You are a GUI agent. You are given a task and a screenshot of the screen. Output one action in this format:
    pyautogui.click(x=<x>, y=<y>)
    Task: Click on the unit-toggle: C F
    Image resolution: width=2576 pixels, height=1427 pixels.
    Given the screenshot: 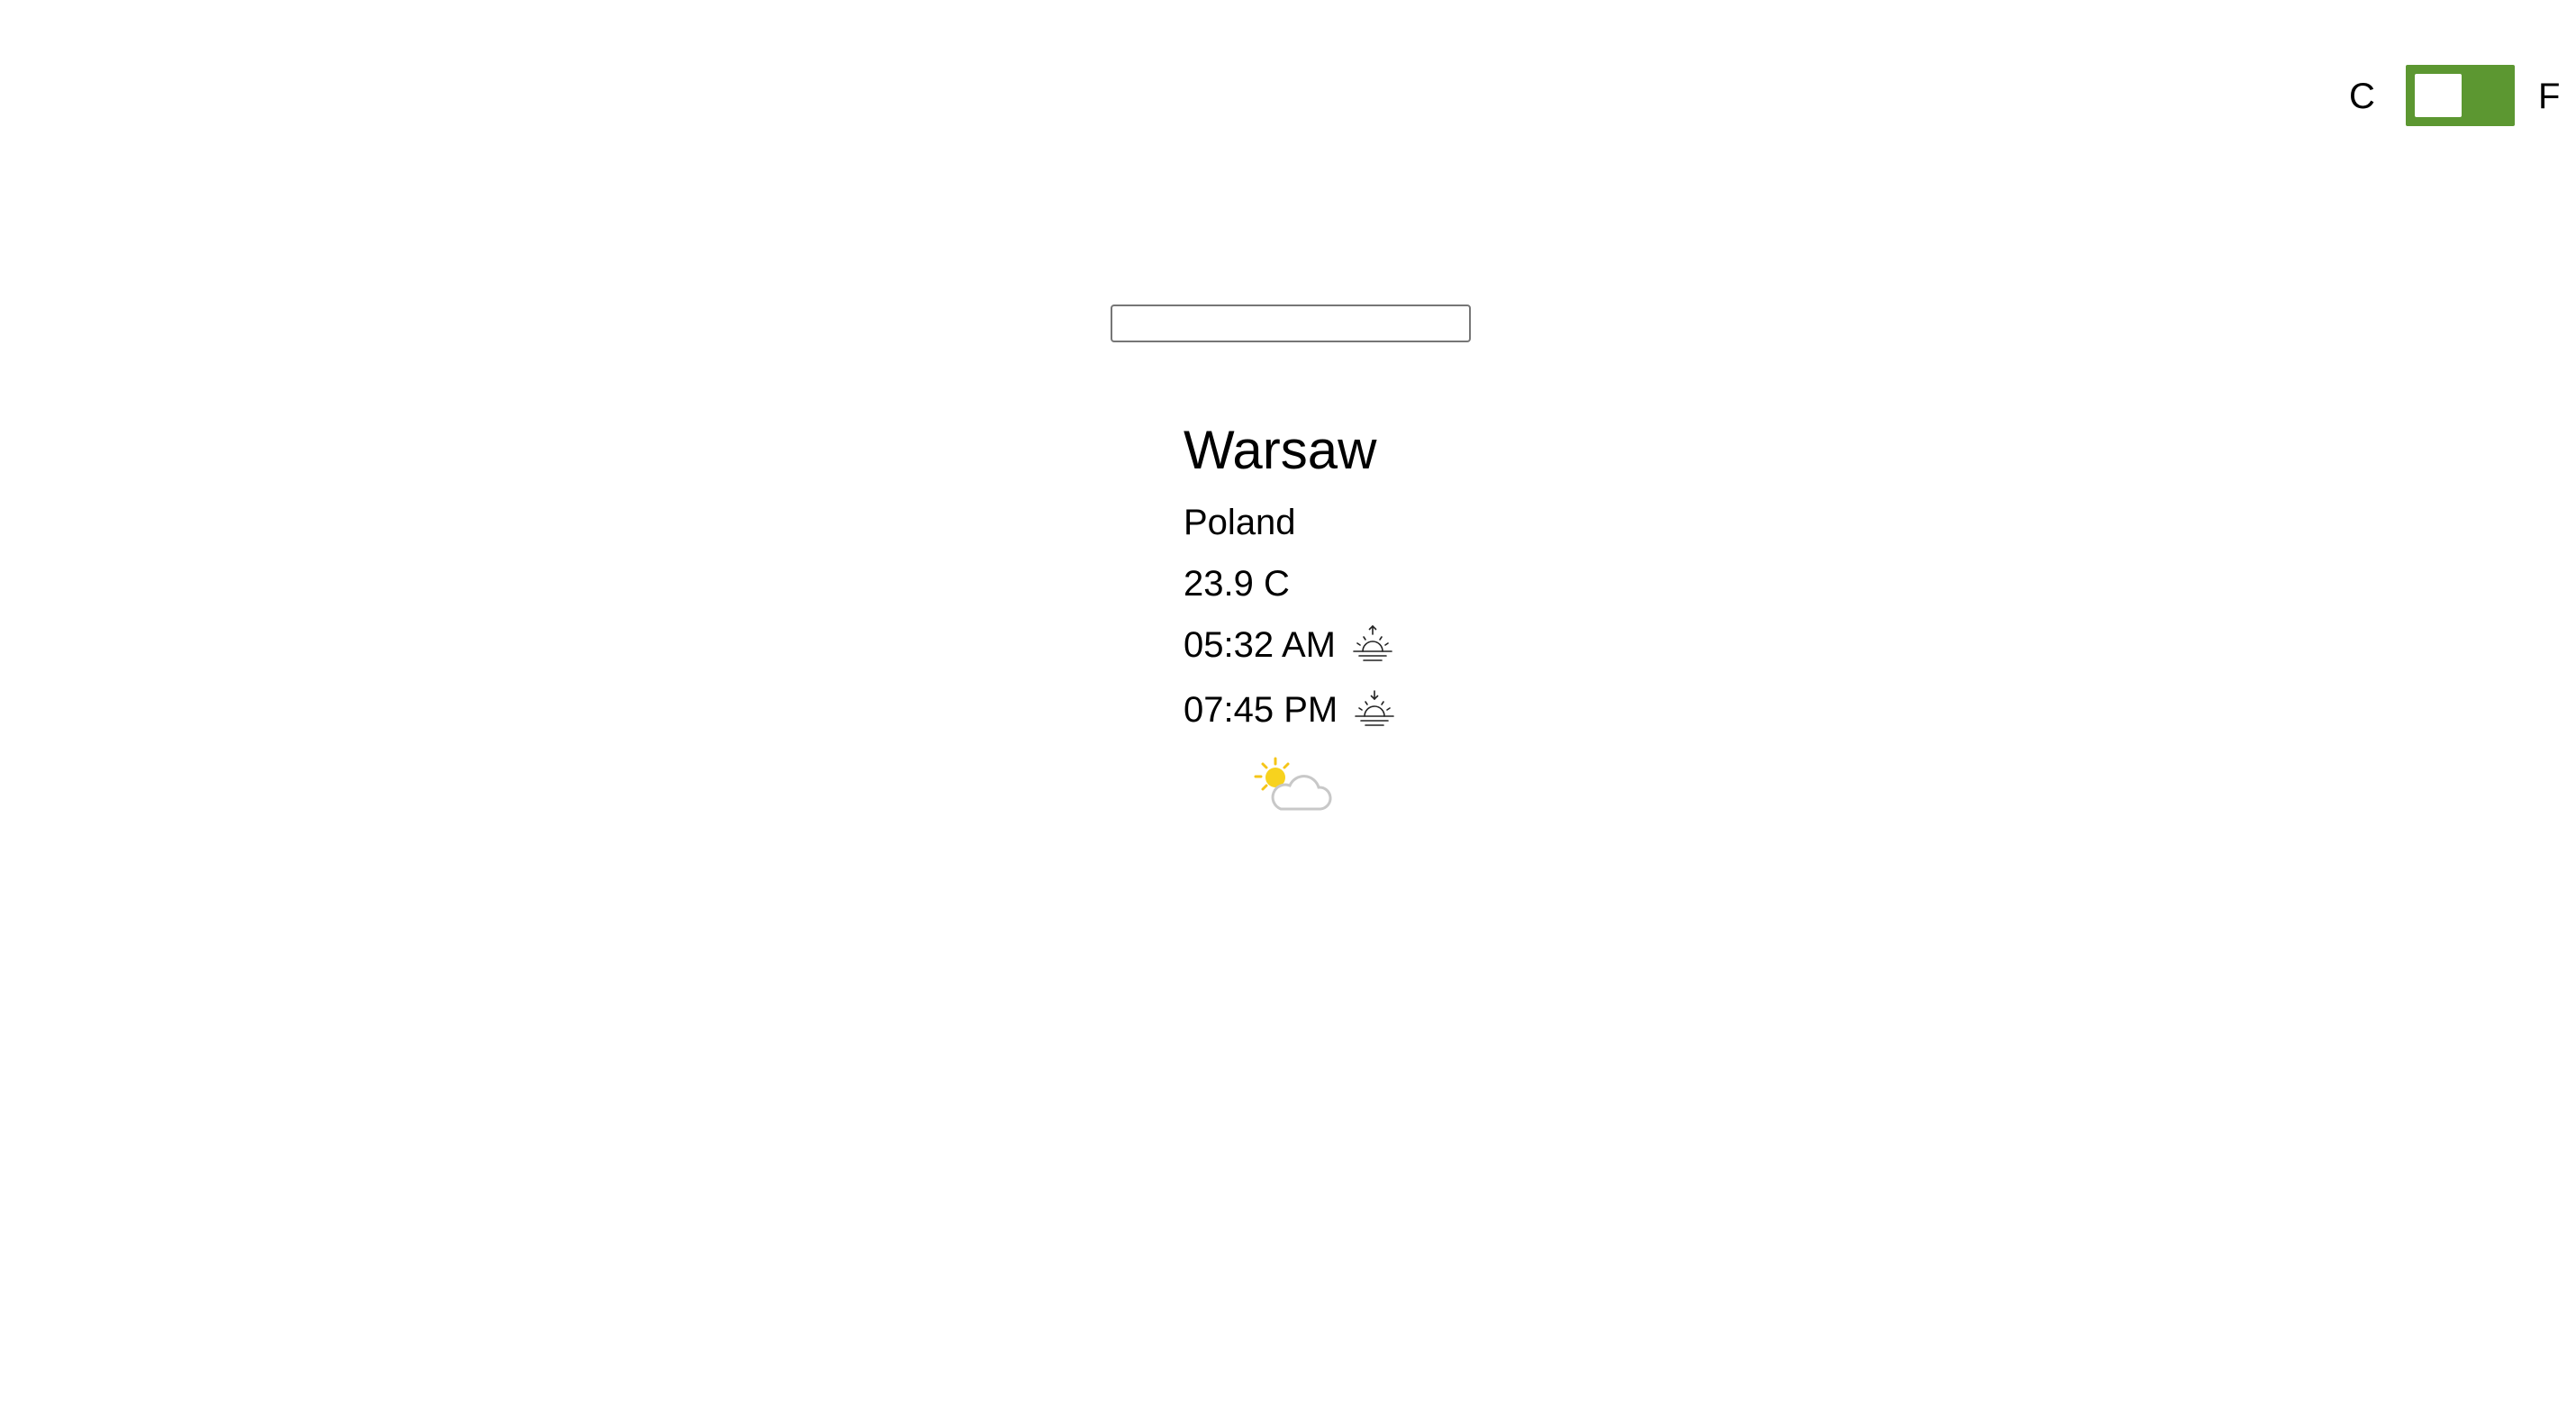 What is the action you would take?
    pyautogui.click(x=2454, y=96)
    